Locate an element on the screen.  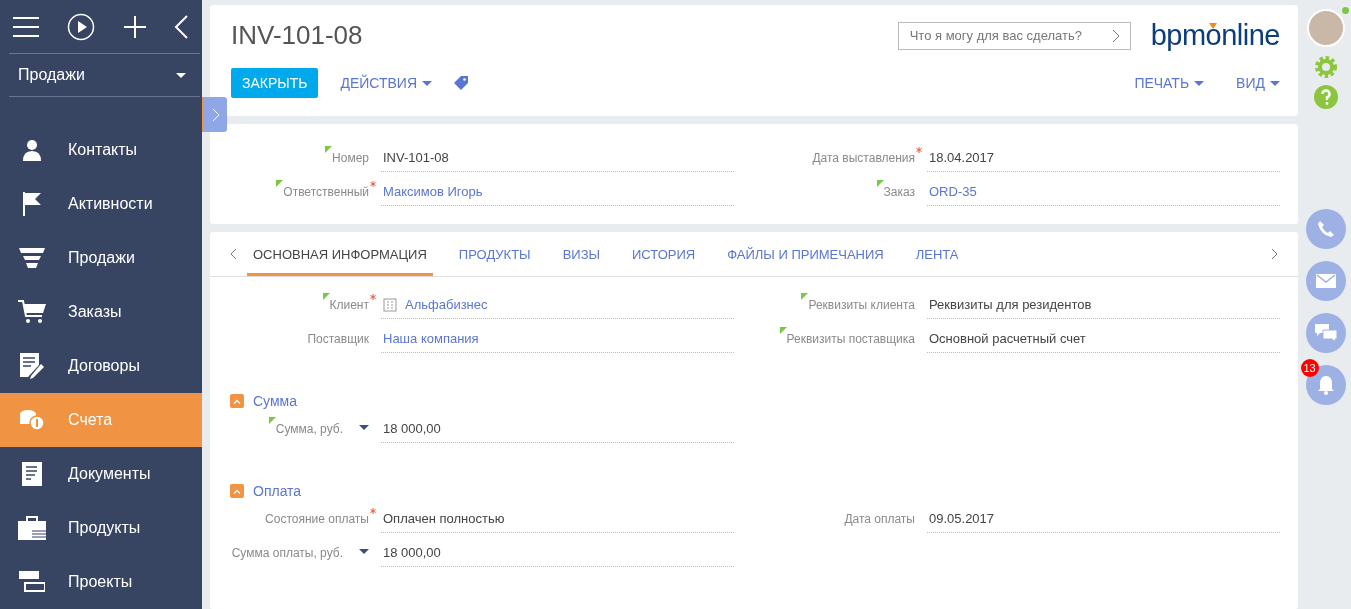
field-label: Дата выставления is located at coordinates (863, 158).